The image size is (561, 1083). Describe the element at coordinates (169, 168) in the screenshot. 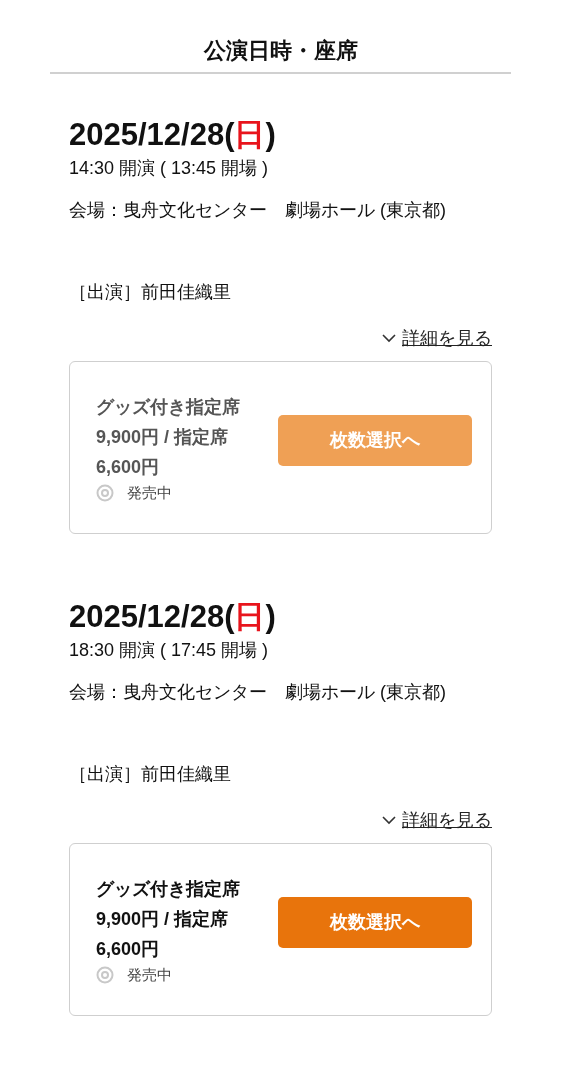

I see `performance-time: 14:30 開演 ( 13:45 開場 )` at that location.